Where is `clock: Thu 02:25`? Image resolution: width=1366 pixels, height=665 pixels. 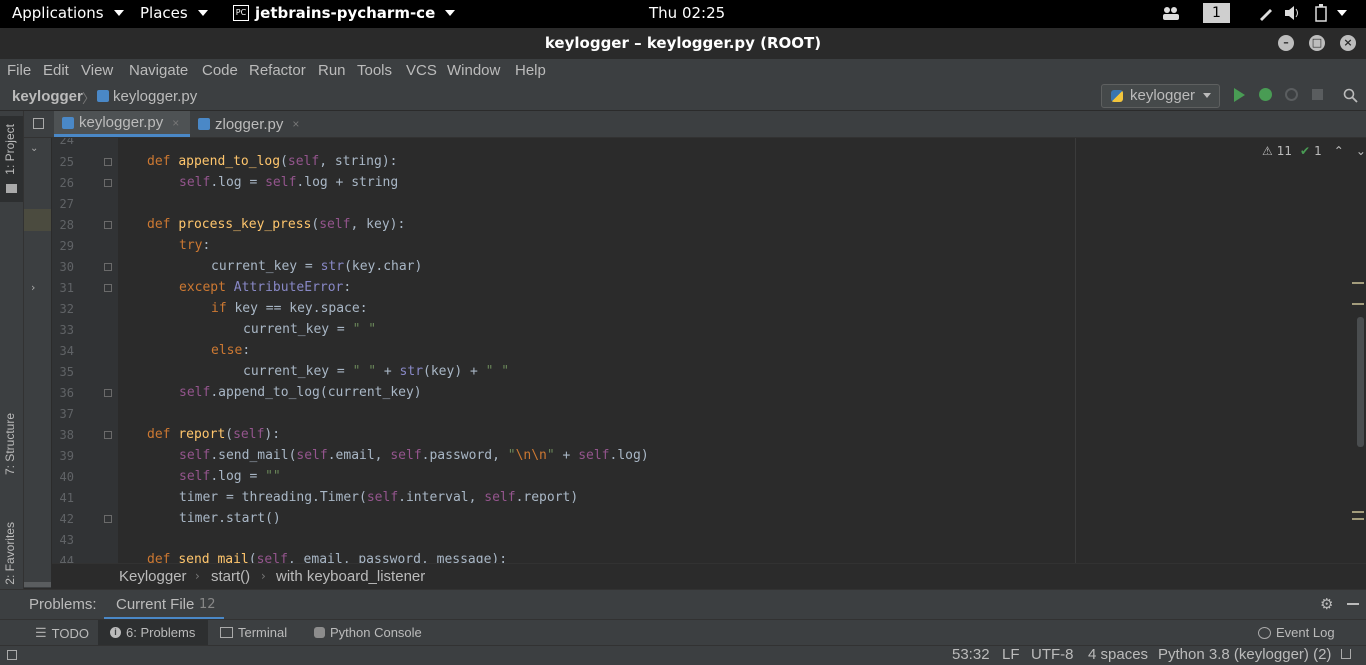 clock: Thu 02:25 is located at coordinates (687, 13).